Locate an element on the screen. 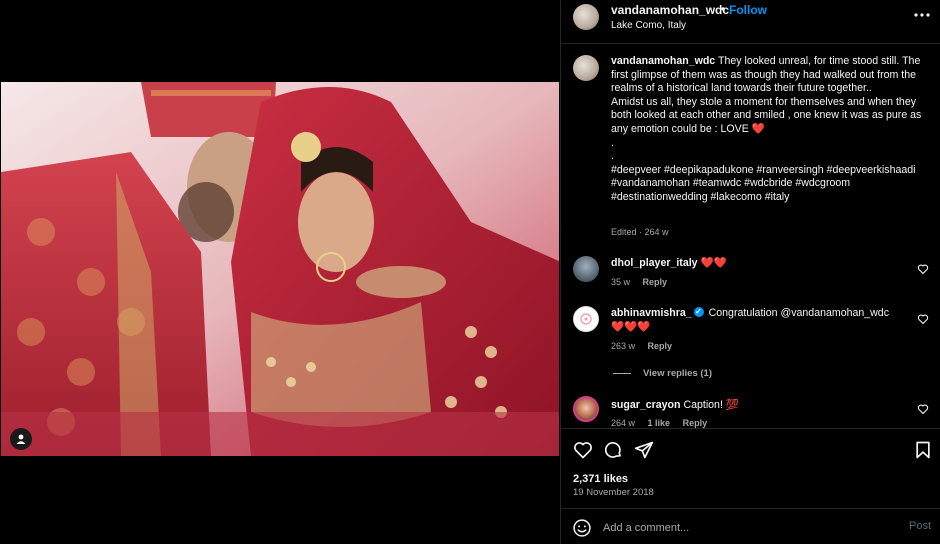  comment-body: Caption! 💯 is located at coordinates (711, 405).